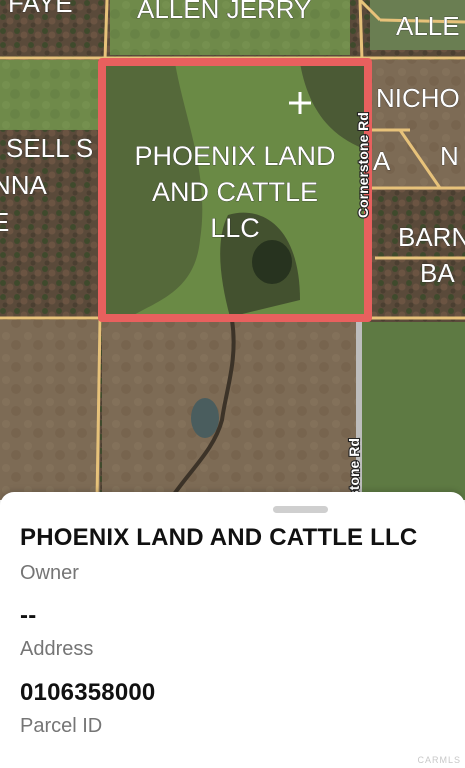  I want to click on owner-label: Owner, so click(49, 573).